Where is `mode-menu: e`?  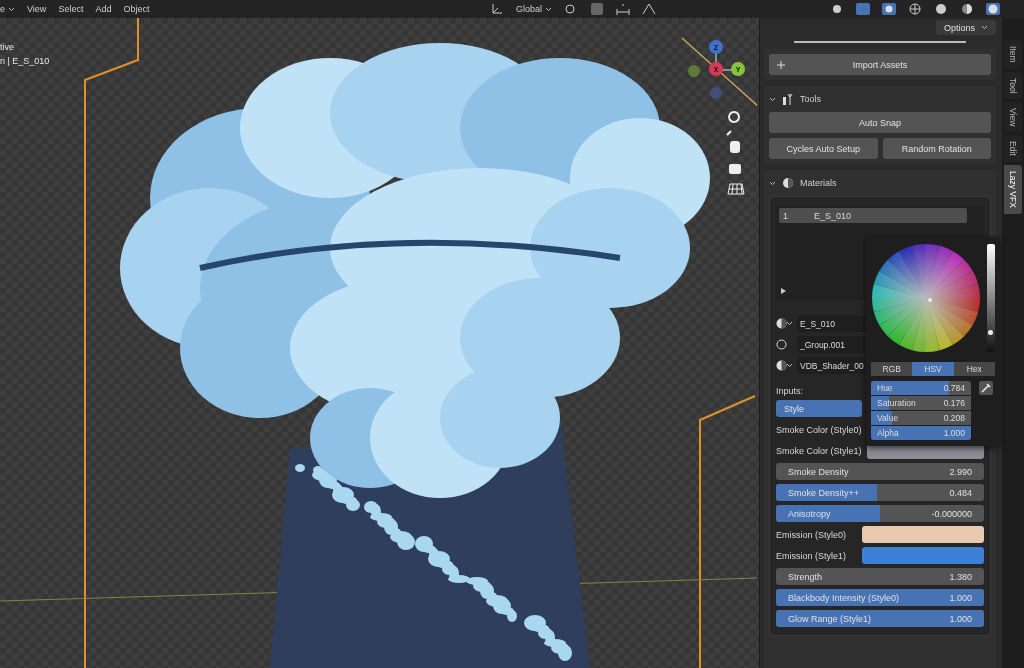 mode-menu: e is located at coordinates (2, 9).